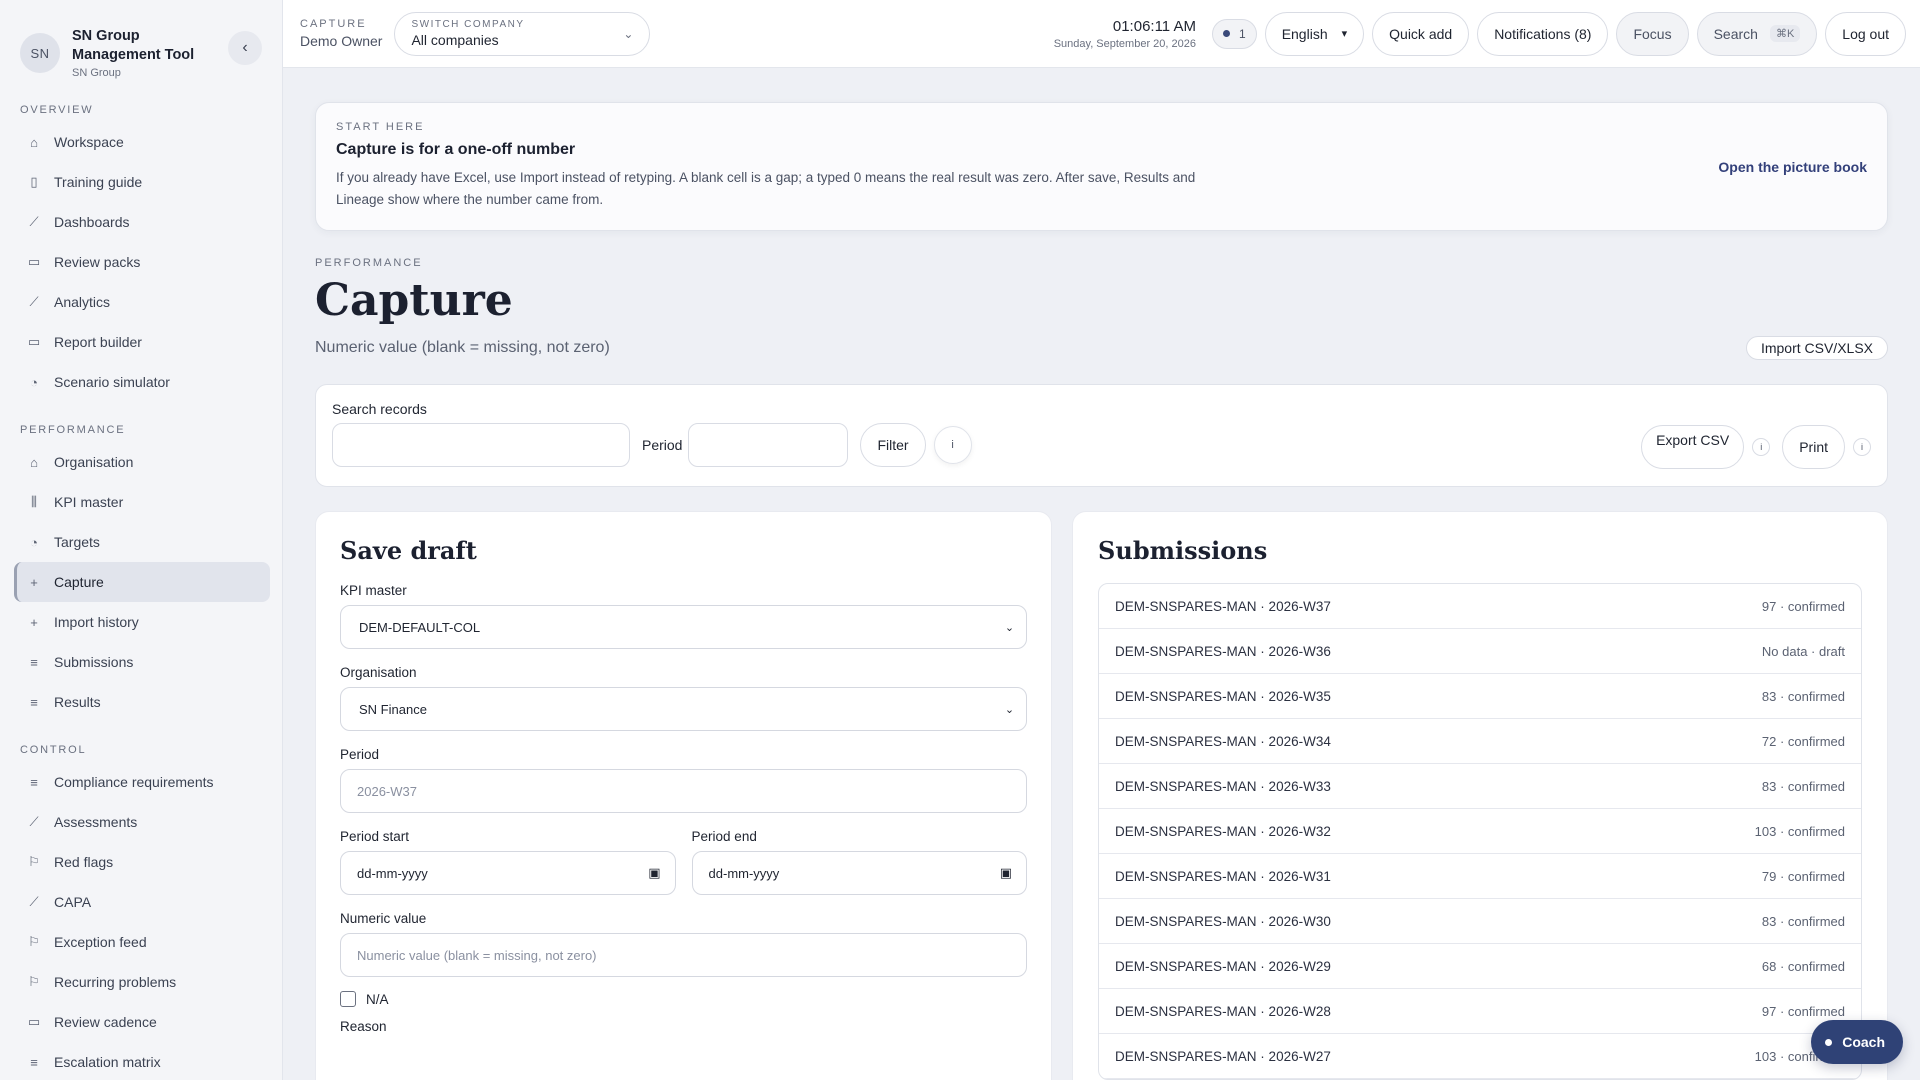 The width and height of the screenshot is (1920, 1080). What do you see at coordinates (142, 382) in the screenshot?
I see `sidebar-item-scenario-simulator: ◔ Scenario simulator` at bounding box center [142, 382].